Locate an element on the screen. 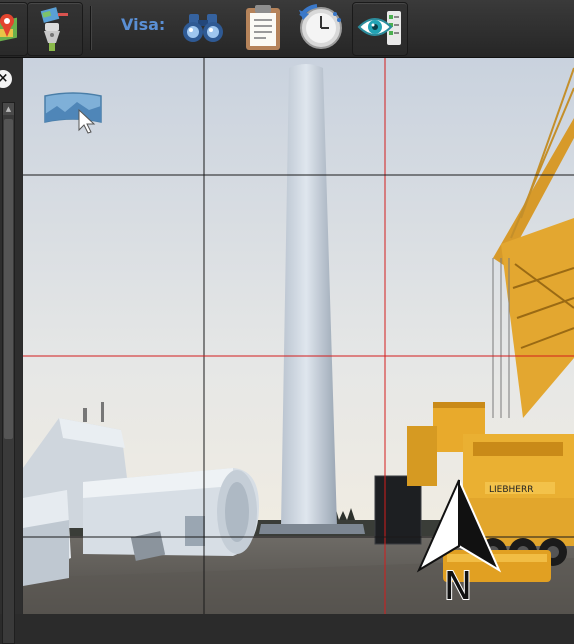 This screenshot has width=574, height=644. binoculars-button is located at coordinates (203, 28).